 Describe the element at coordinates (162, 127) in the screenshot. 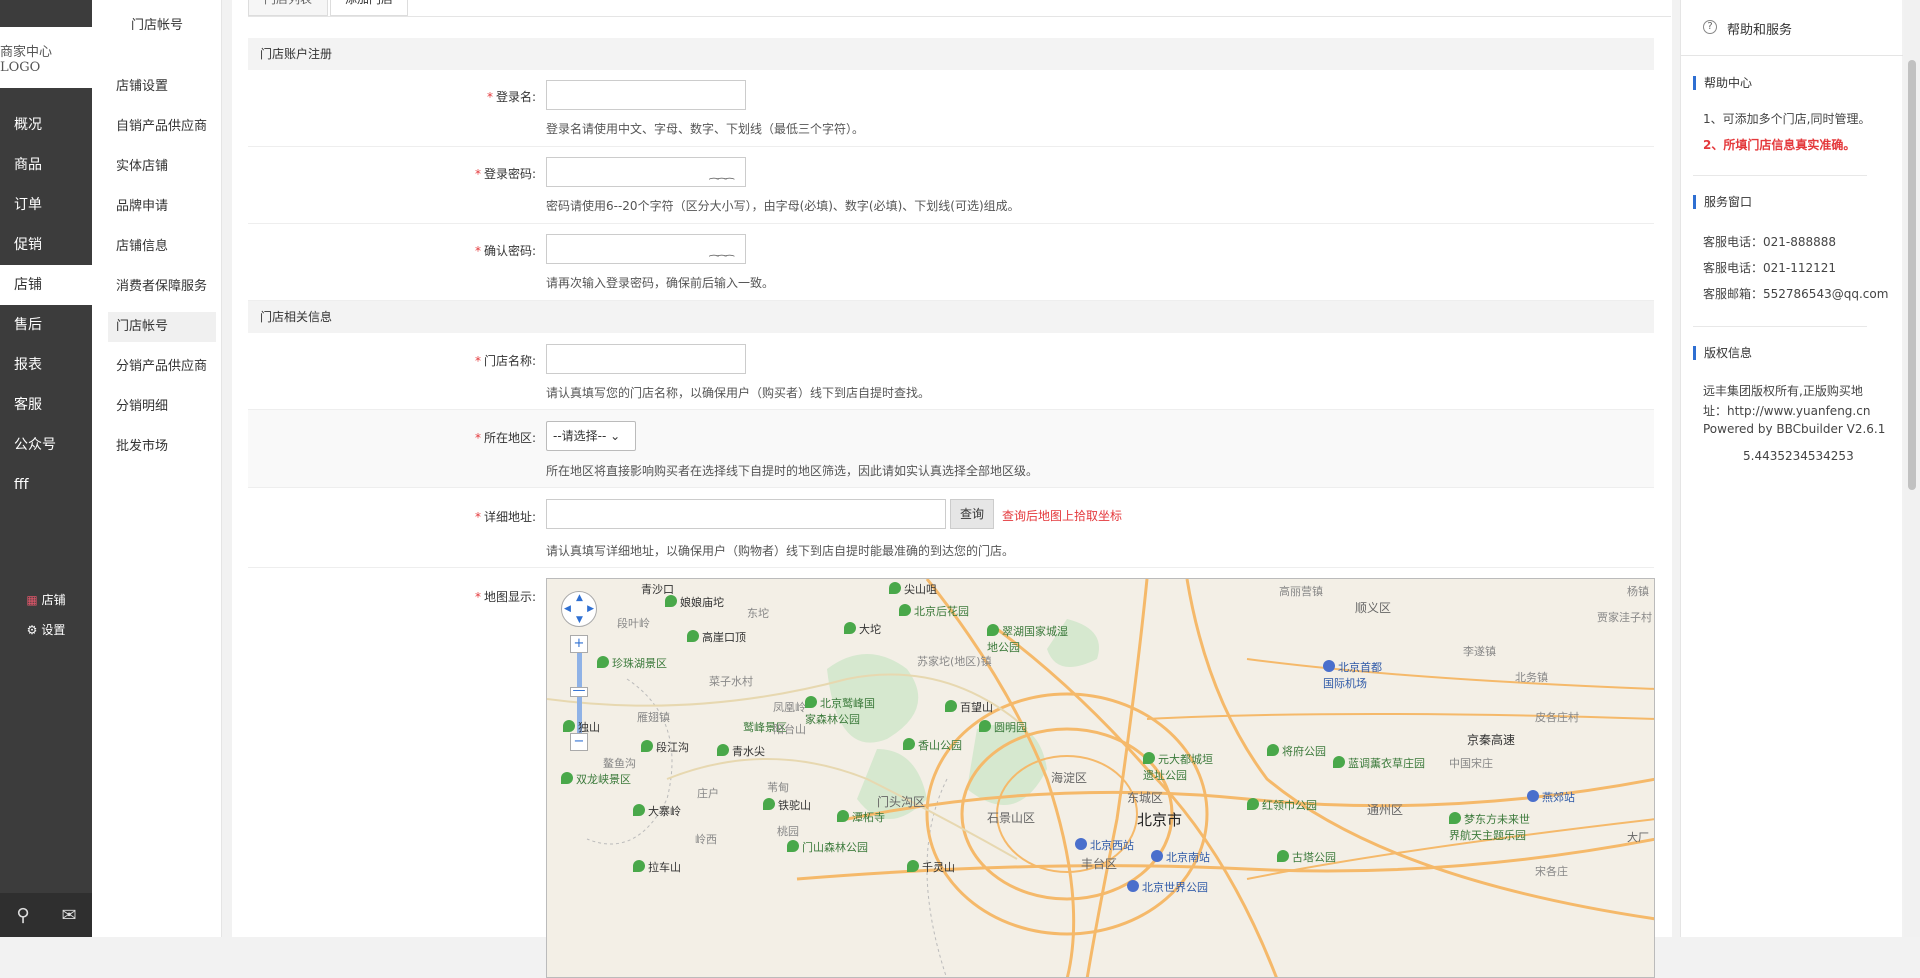

I see `subnav-item-own-supplier: 自销产品供应商` at that location.